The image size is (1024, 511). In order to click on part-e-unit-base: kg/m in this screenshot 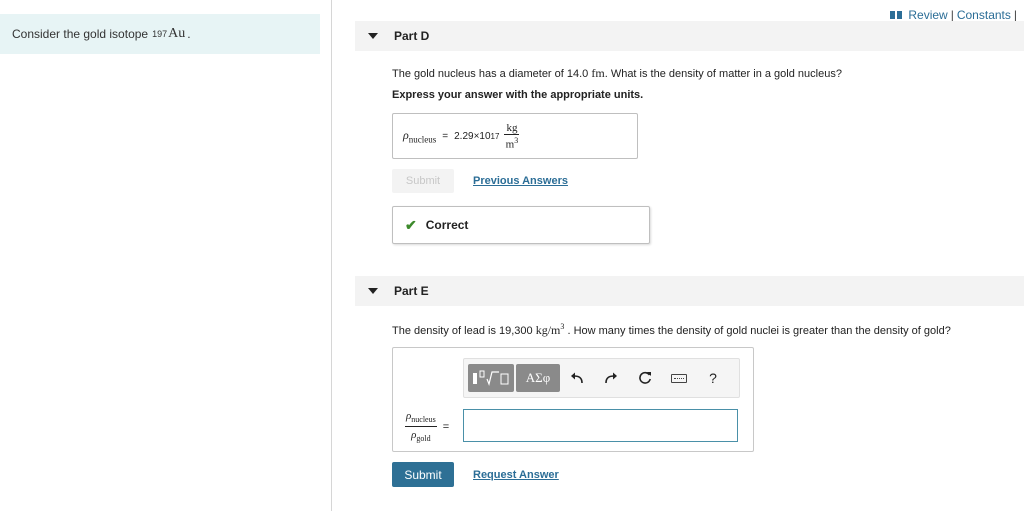, I will do `click(548, 330)`.